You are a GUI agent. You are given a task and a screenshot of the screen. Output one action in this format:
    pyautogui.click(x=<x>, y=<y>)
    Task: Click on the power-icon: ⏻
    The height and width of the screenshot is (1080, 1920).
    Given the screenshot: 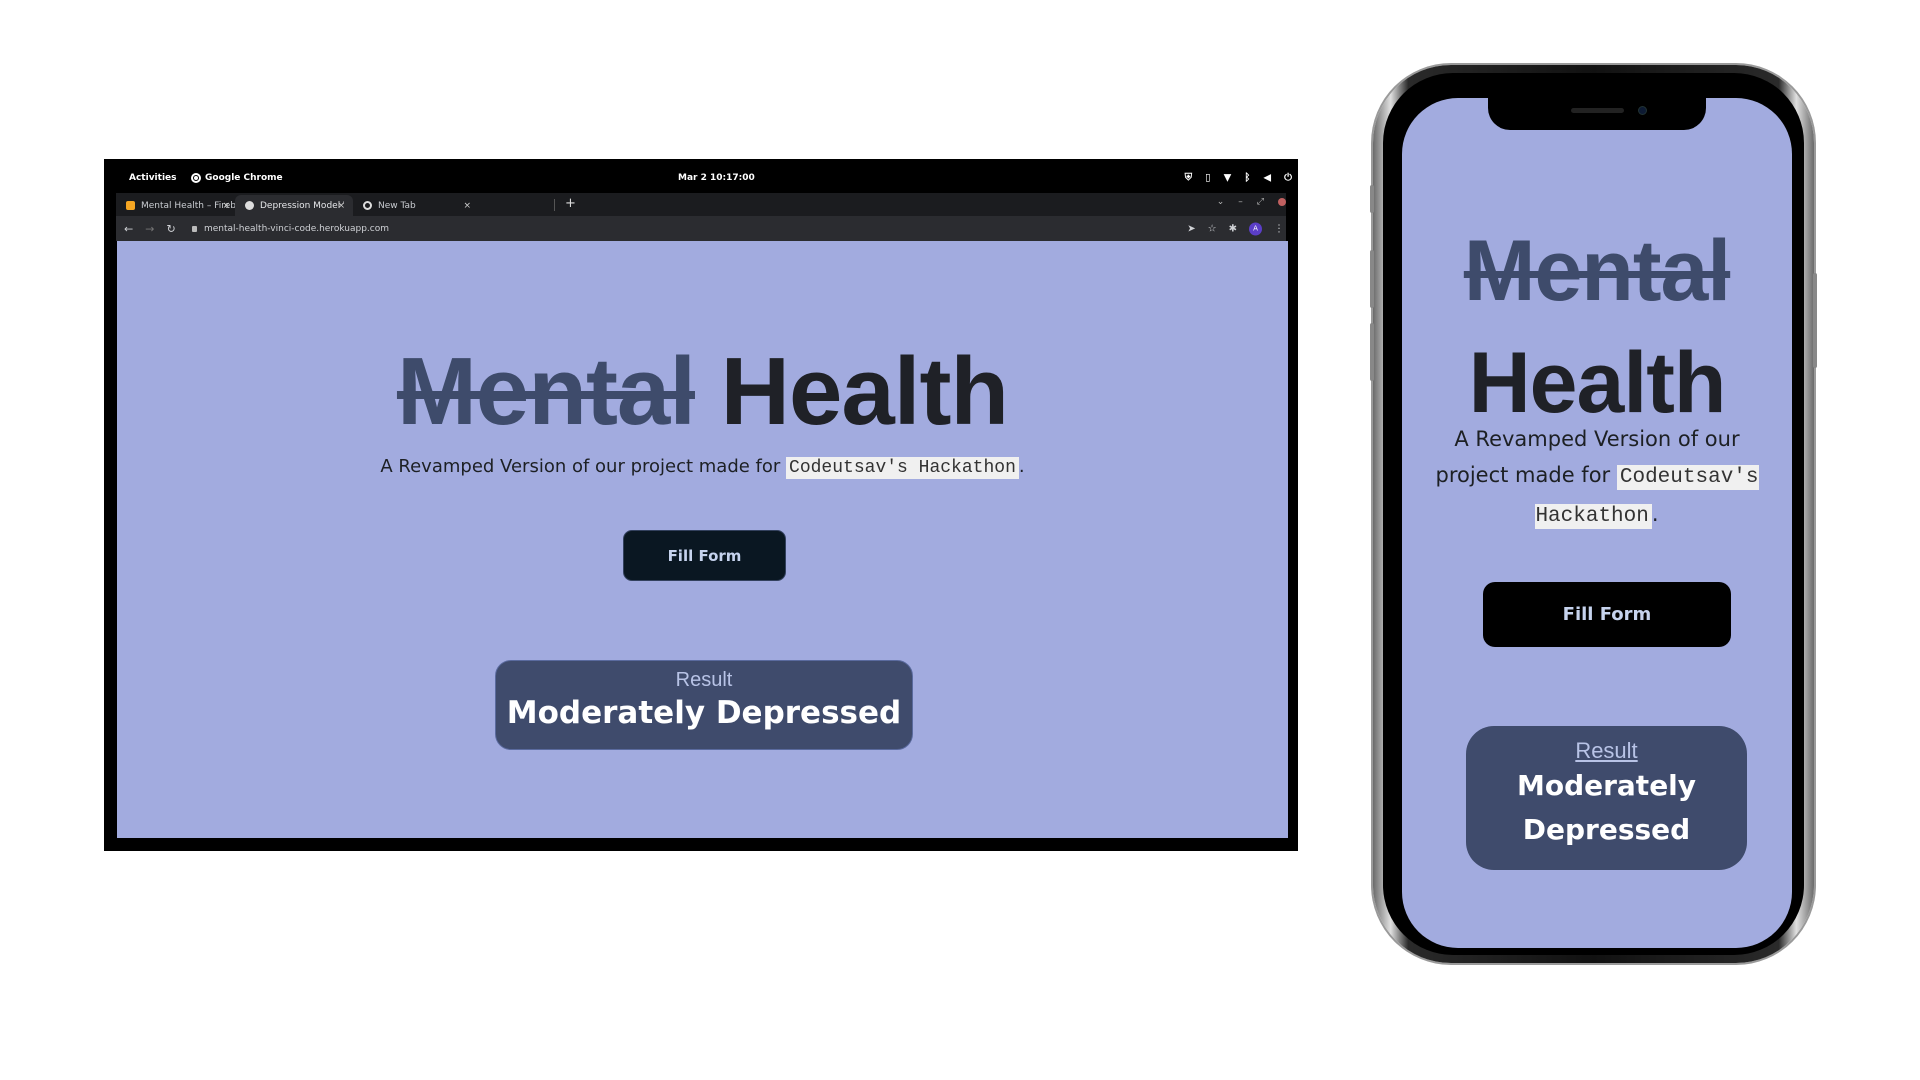 What is the action you would take?
    pyautogui.click(x=1288, y=178)
    